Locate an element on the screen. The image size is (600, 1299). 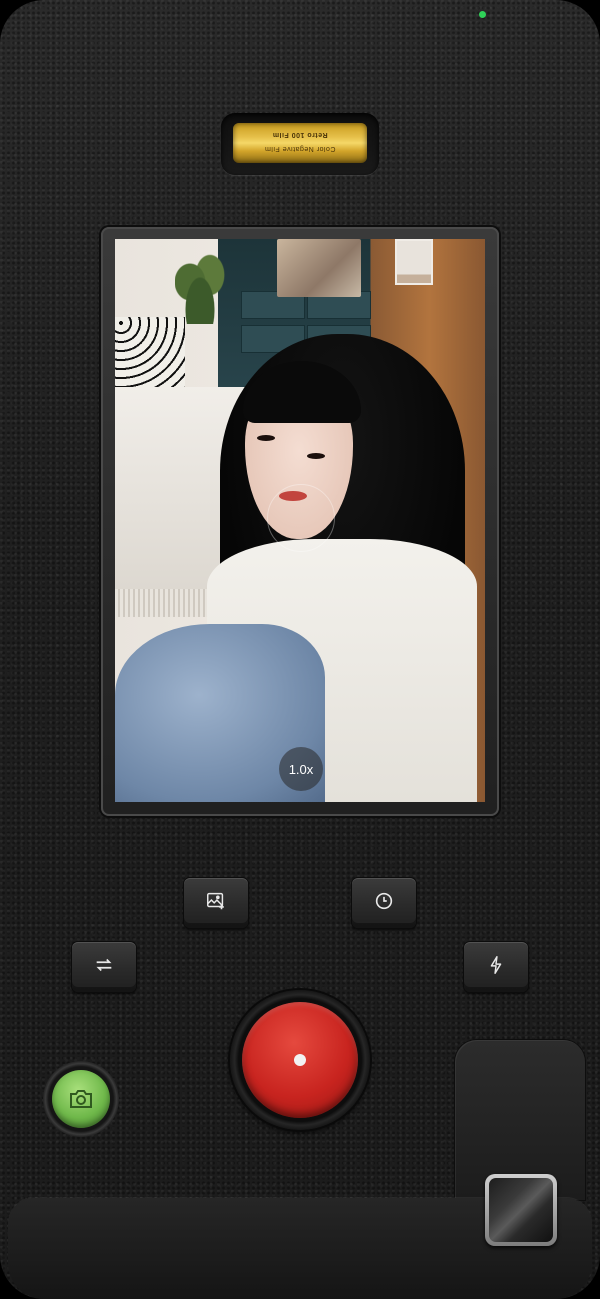
shutter-housing is located at coordinates (300, 1060).